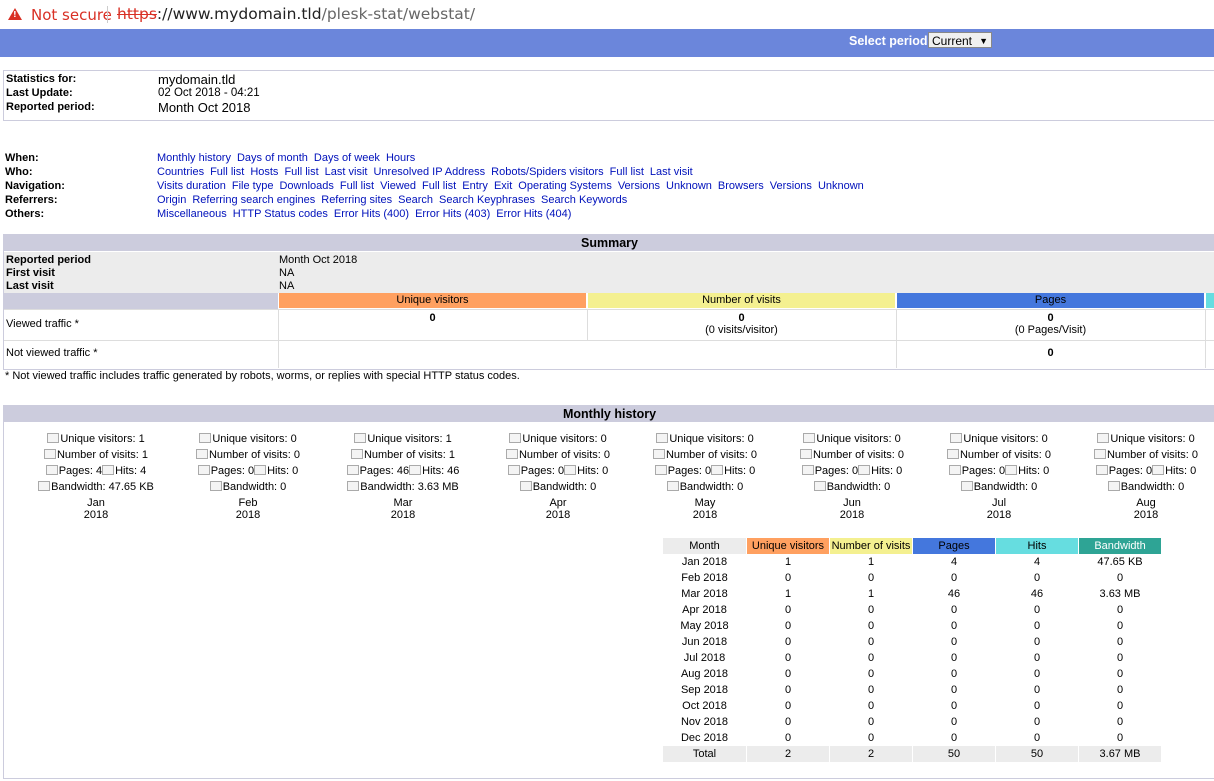 This screenshot has width=1214, height=781. I want to click on graph-line: Pages: 4 Hits: 4, so click(96, 471).